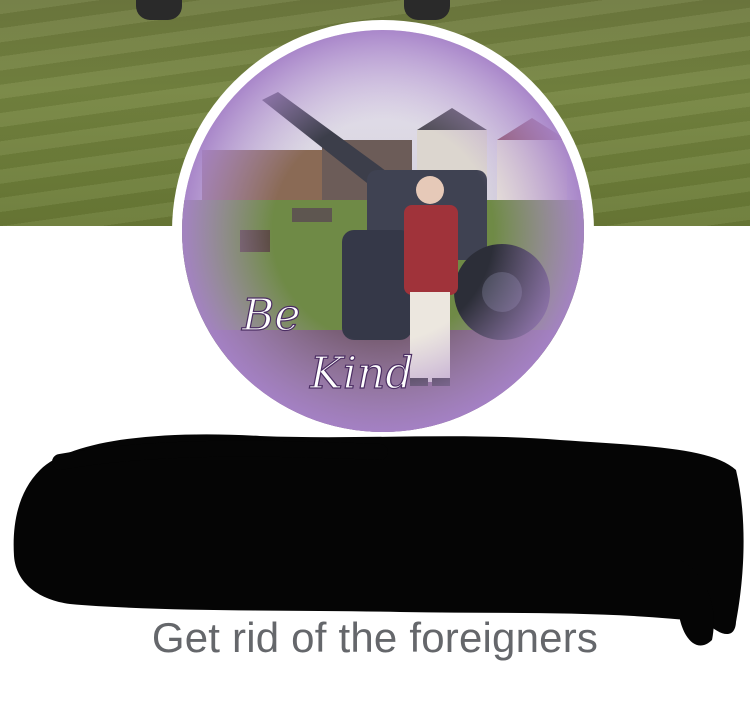  Describe the element at coordinates (361, 373) in the screenshot. I see `photo-overlay-text-line2: Kind` at that location.